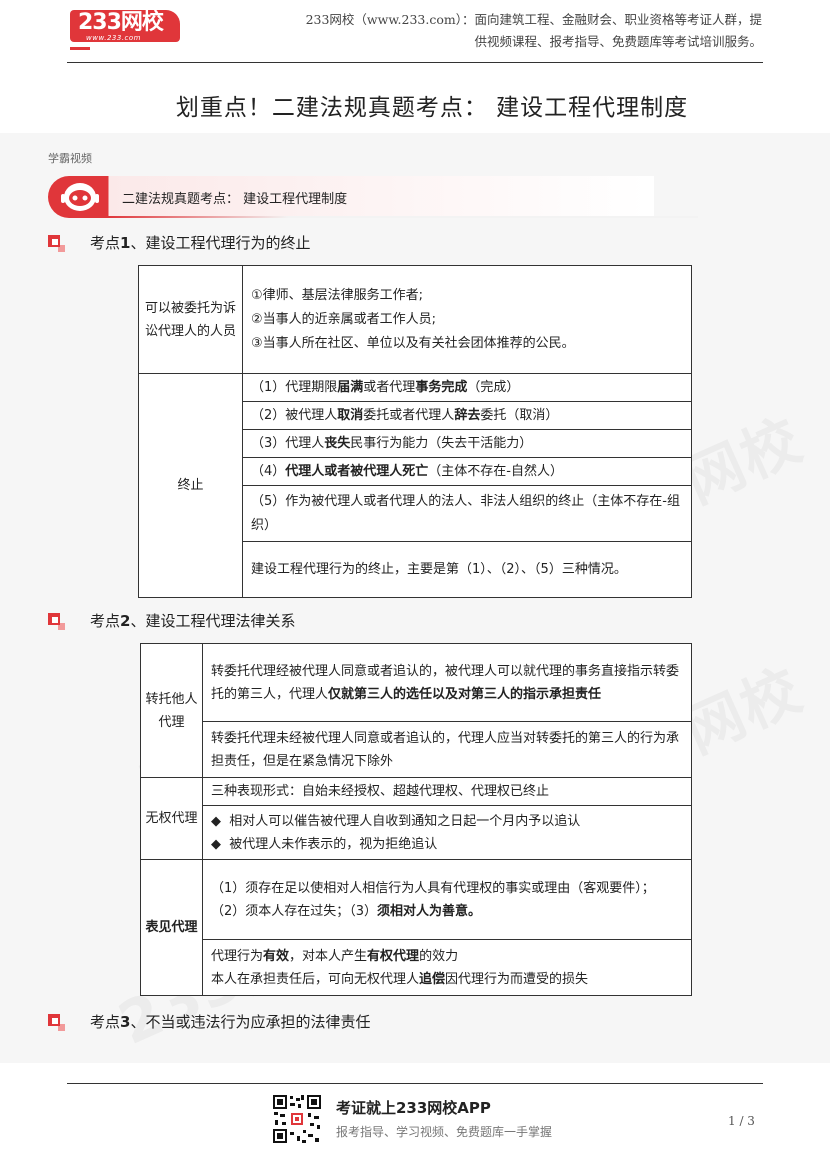  I want to click on termination-summary: 建设工程代理行为的终止，主要是第（1）、（2）、（5）三种情况。, so click(467, 569).